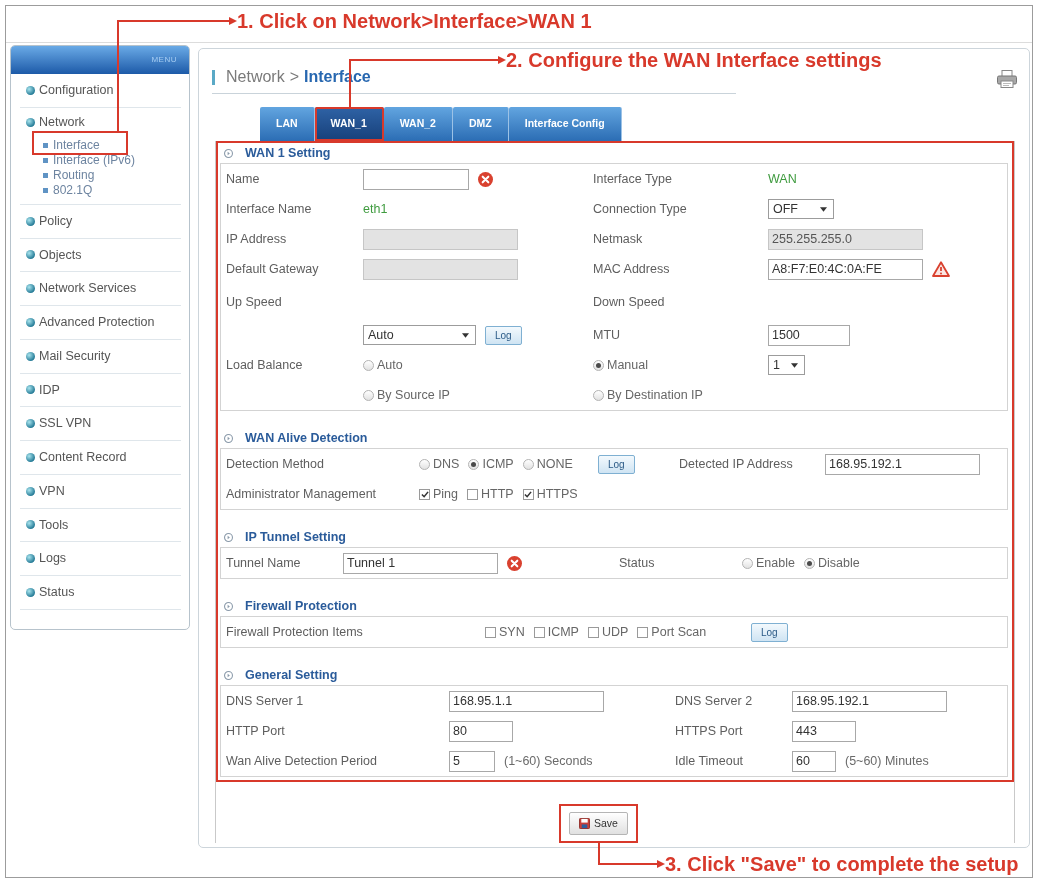 This screenshot has width=1037, height=878. Describe the element at coordinates (287, 124) in the screenshot. I see `tab: LAN` at that location.